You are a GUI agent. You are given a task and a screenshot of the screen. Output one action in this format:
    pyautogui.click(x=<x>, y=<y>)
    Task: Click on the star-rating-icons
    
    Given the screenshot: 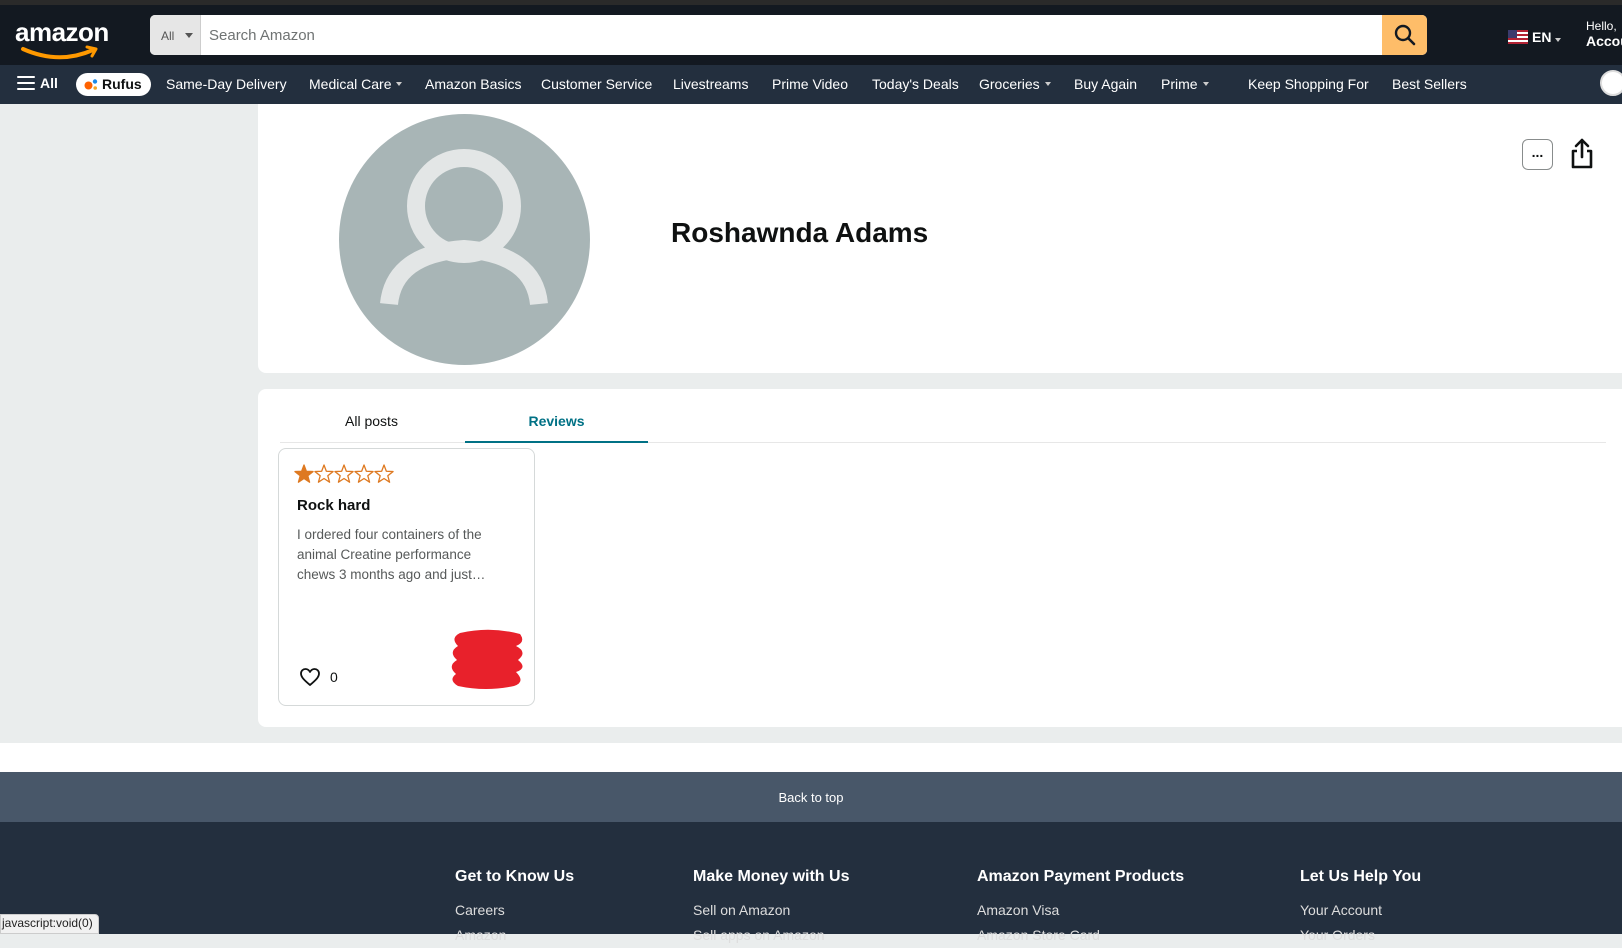 What is the action you would take?
    pyautogui.click(x=344, y=473)
    